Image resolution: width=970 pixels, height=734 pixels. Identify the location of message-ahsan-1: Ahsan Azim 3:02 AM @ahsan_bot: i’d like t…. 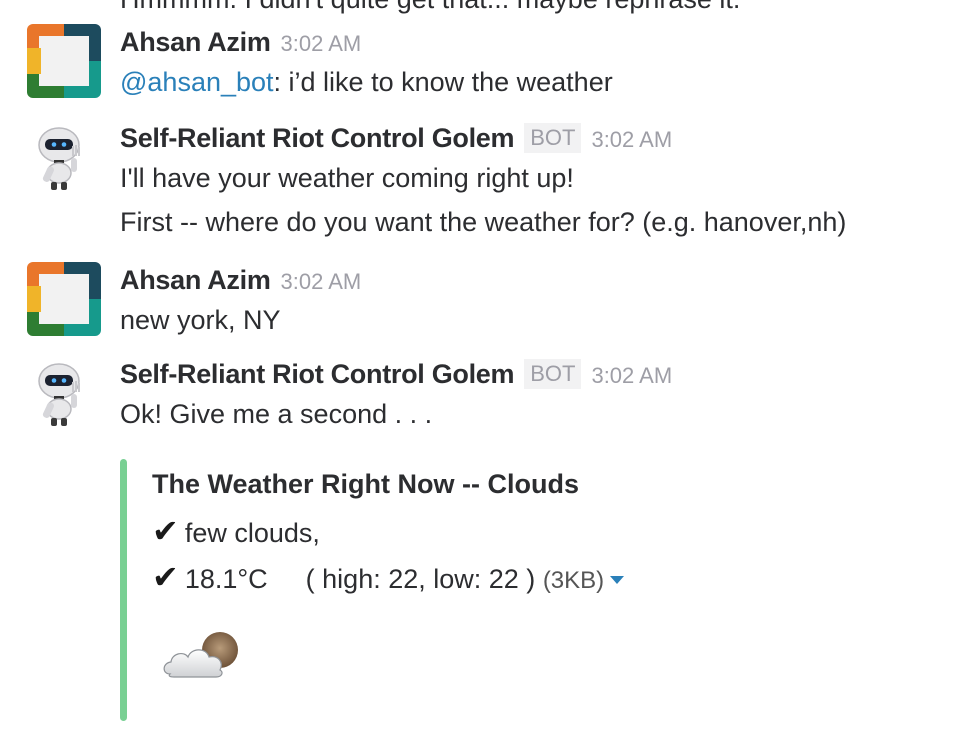
(485, 64).